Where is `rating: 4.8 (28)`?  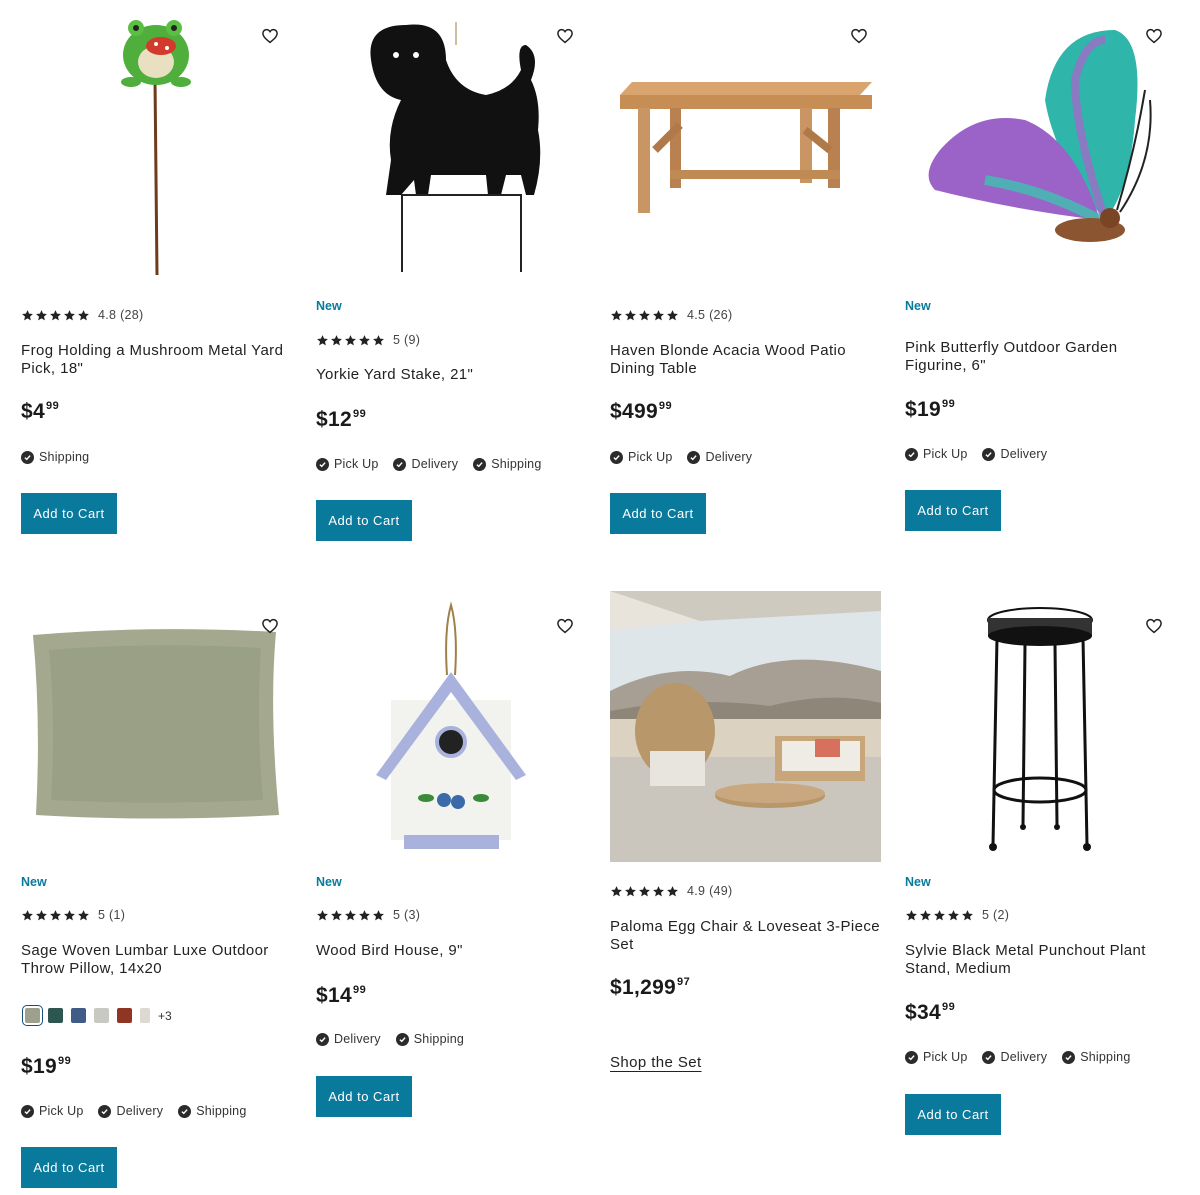
rating: 4.8 (28) is located at coordinates (82, 315).